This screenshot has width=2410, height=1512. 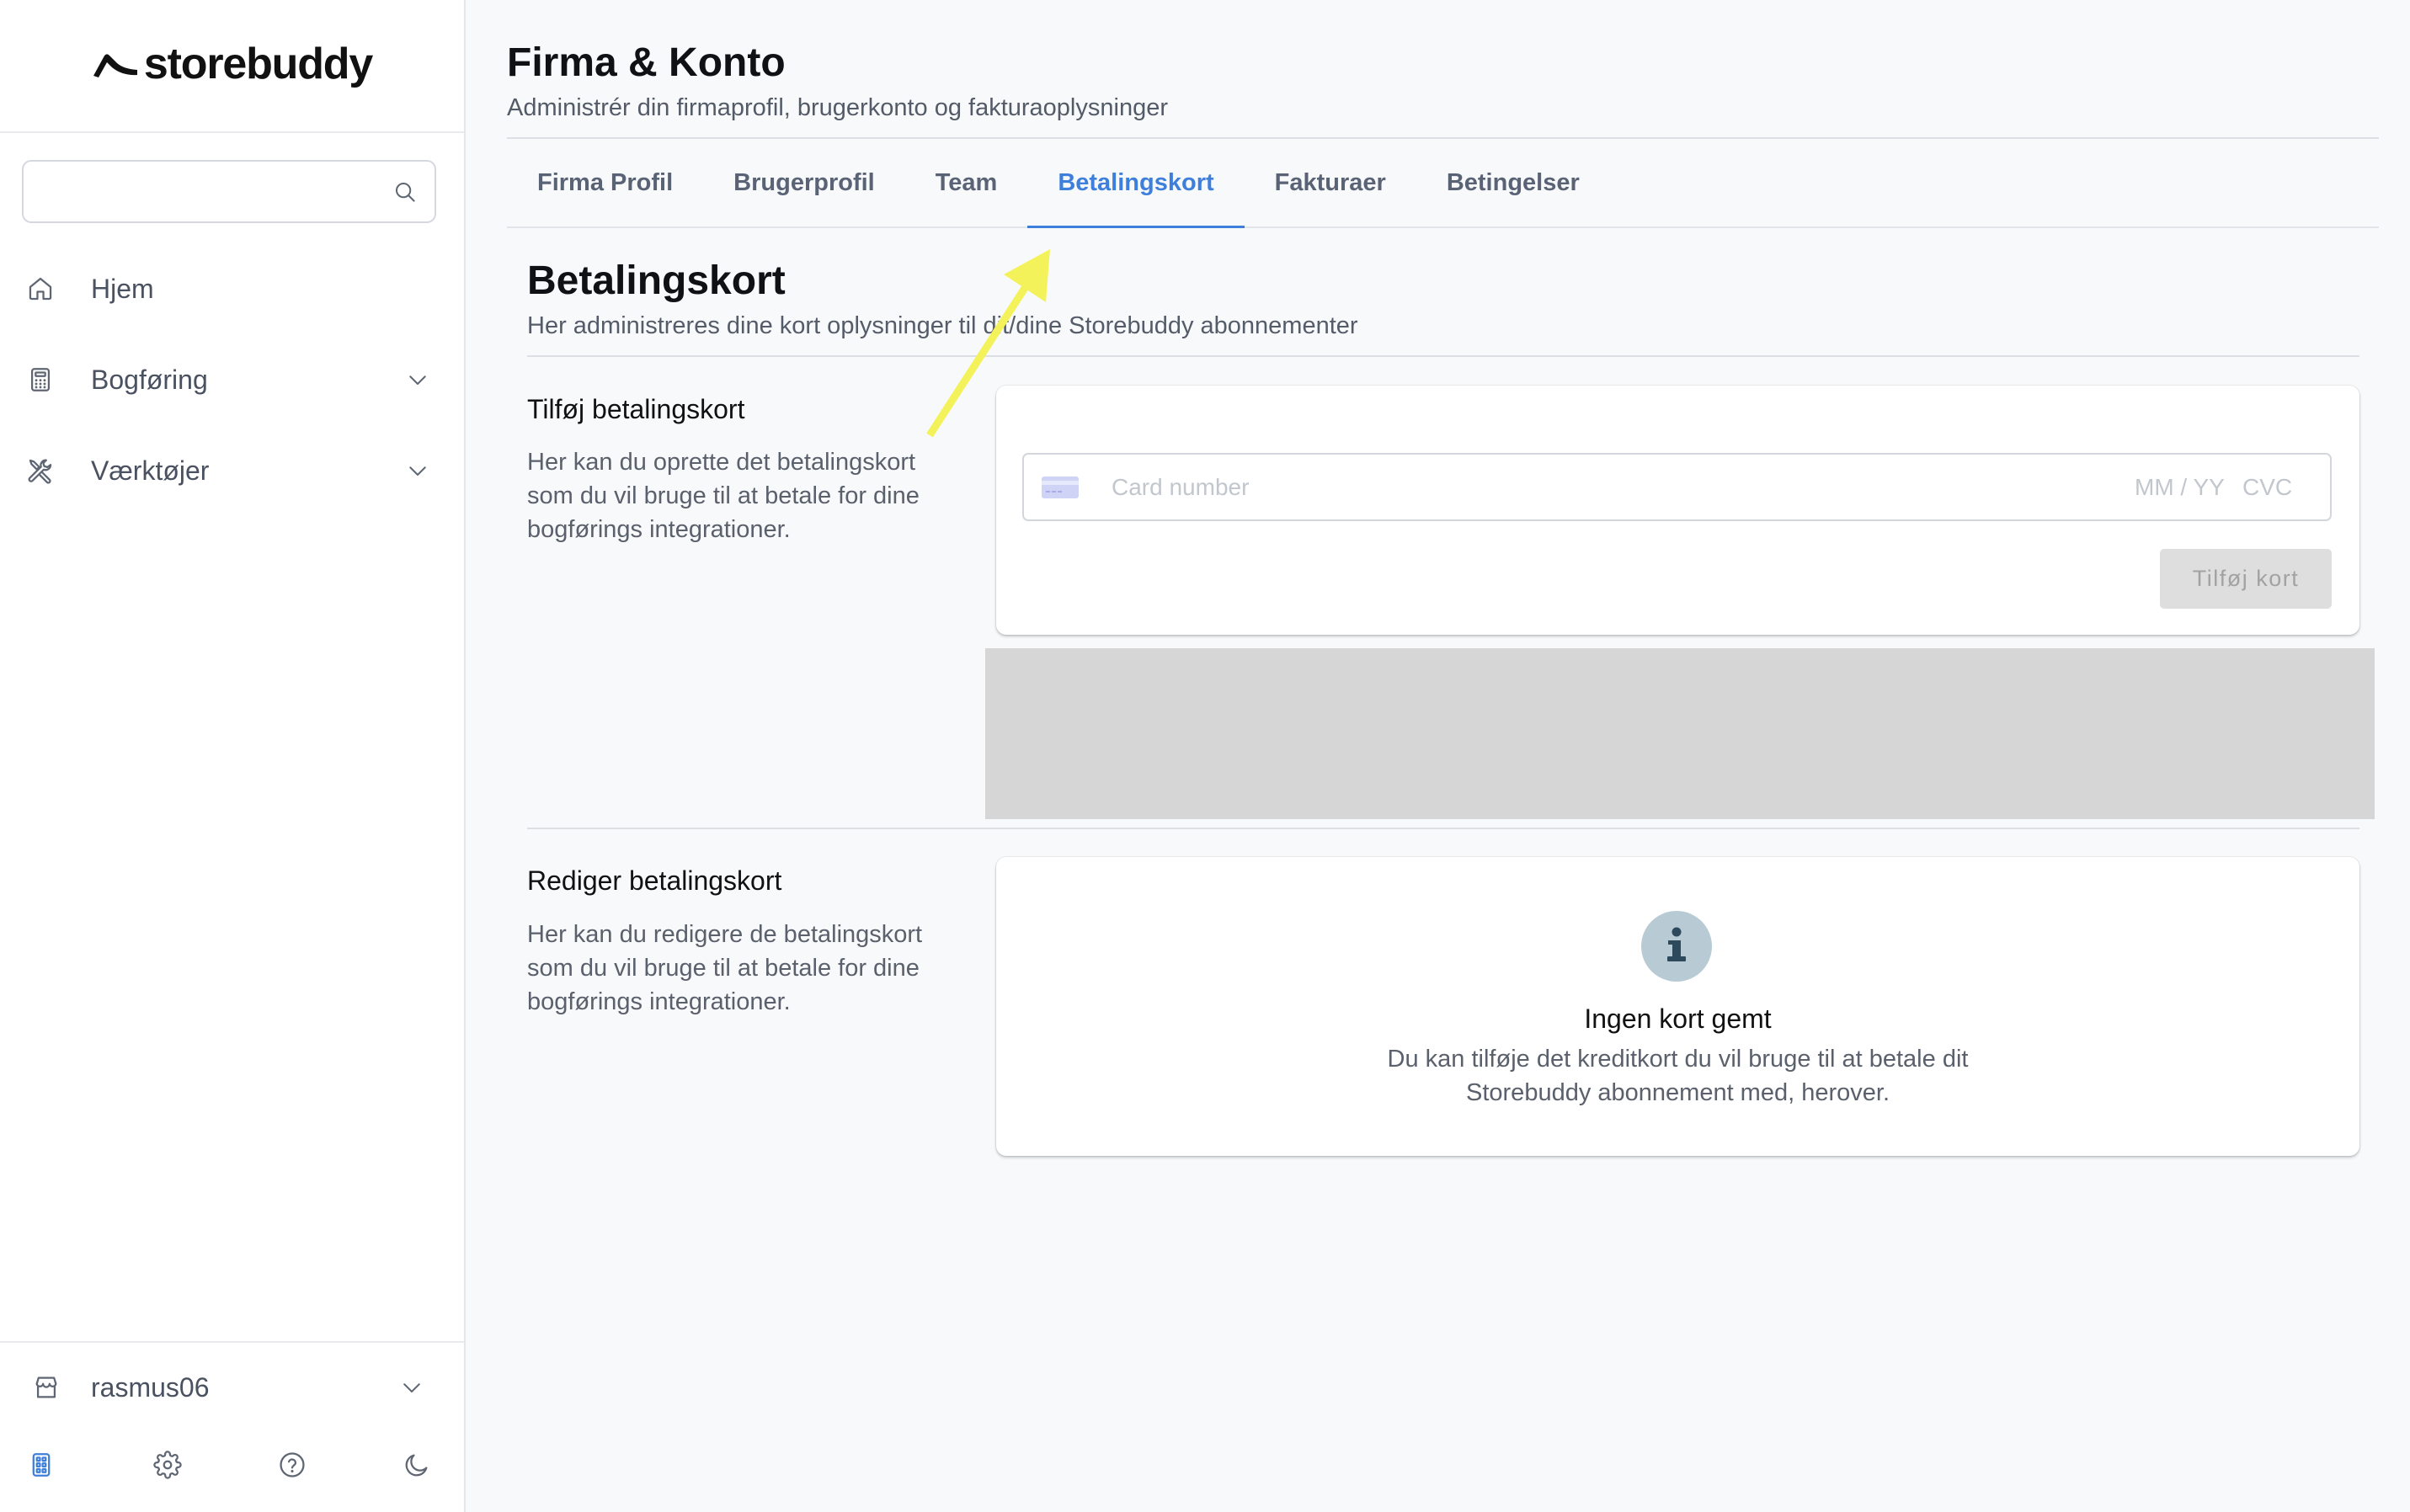 What do you see at coordinates (656, 280) in the screenshot?
I see `section-title: Betalingskort` at bounding box center [656, 280].